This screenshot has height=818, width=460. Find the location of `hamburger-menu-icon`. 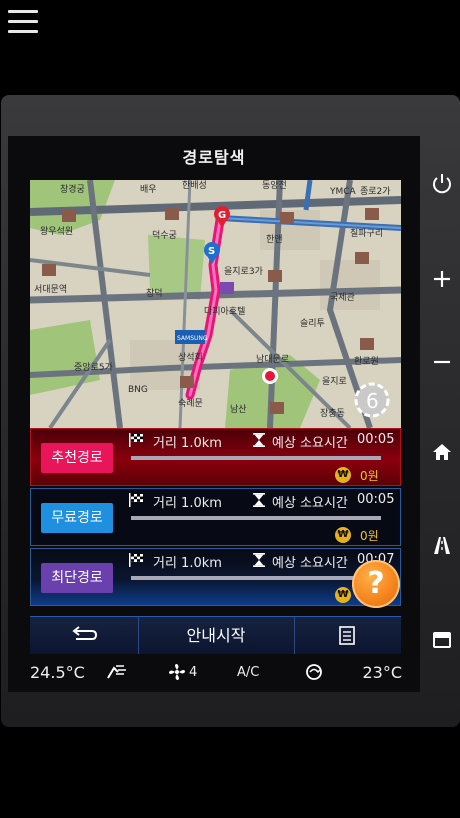

hamburger-menu-icon is located at coordinates (23, 21).